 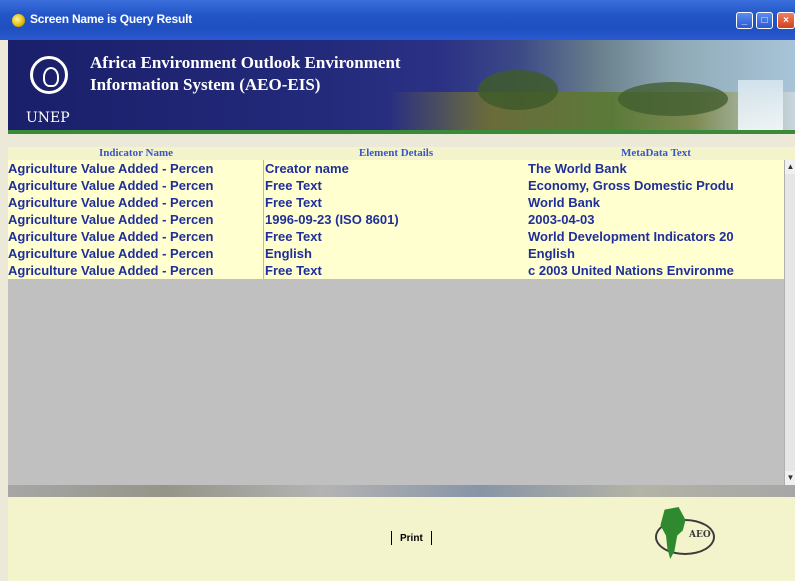 What do you see at coordinates (48, 118) in the screenshot?
I see `unep-label: UNEP` at bounding box center [48, 118].